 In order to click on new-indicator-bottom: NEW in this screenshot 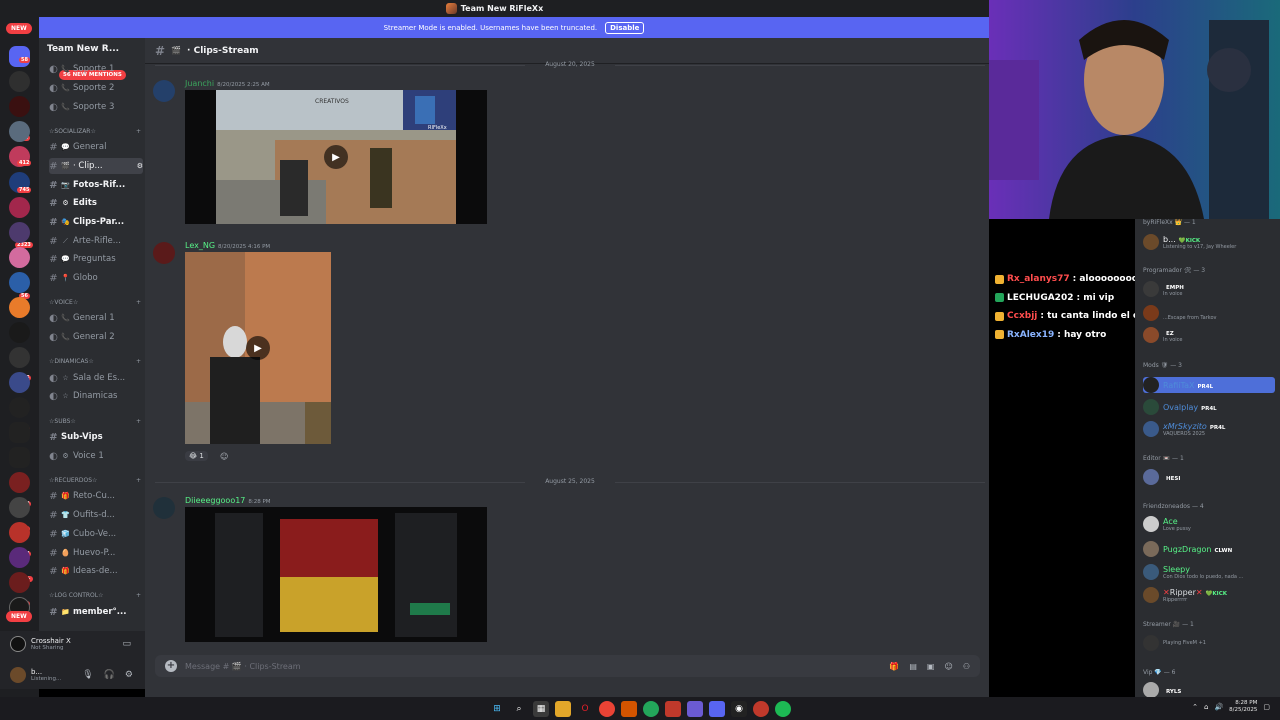, I will do `click(19, 616)`.